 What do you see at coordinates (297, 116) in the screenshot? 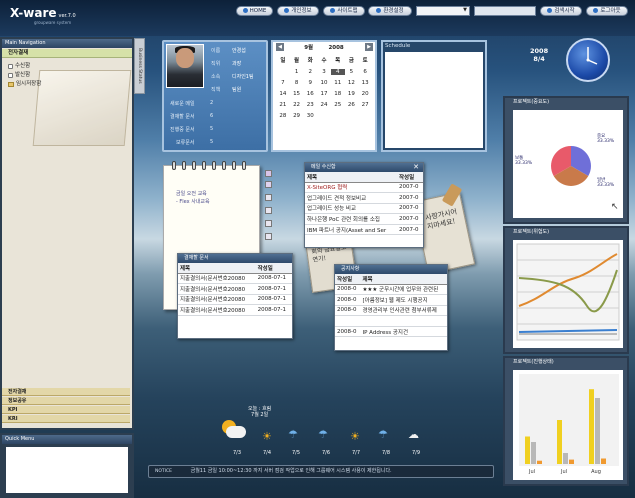
I see `calendar-day: 29` at bounding box center [297, 116].